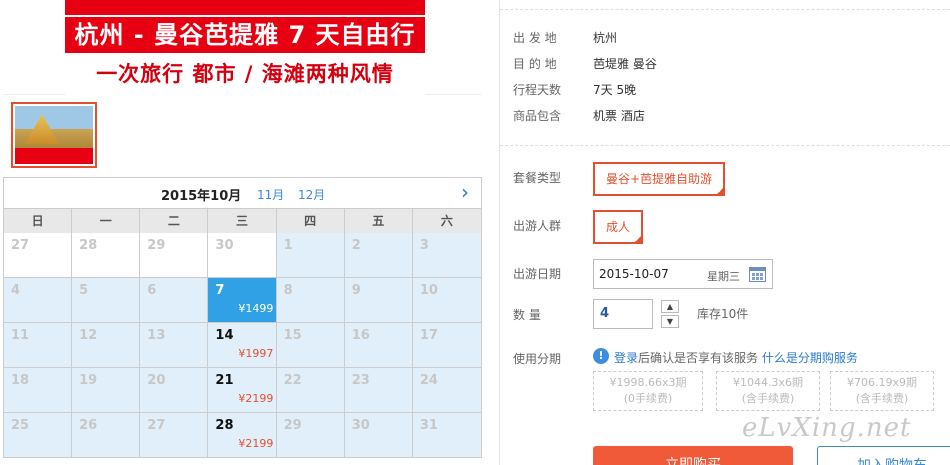 This screenshot has height=465, width=950. What do you see at coordinates (156, 335) in the screenshot?
I see `calendar-day-number: 13` at bounding box center [156, 335].